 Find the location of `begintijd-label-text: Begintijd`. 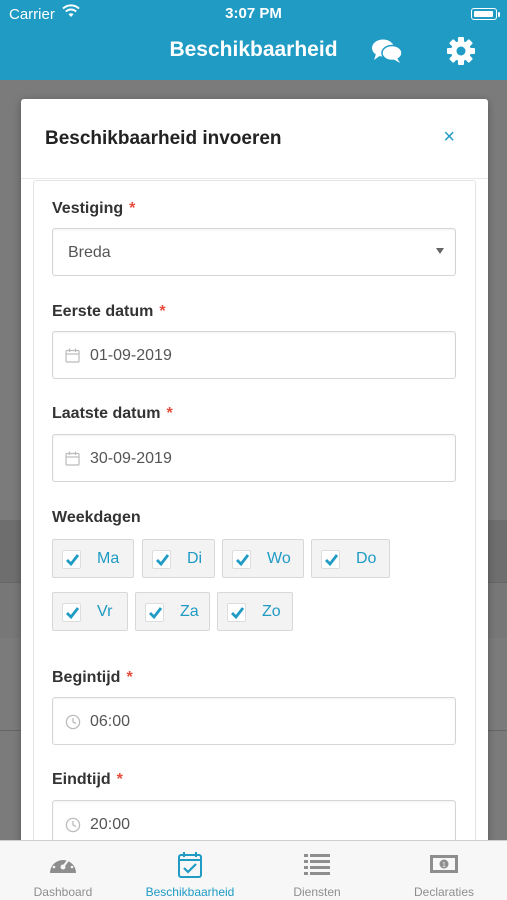

begintijd-label-text: Begintijd is located at coordinates (86, 677).